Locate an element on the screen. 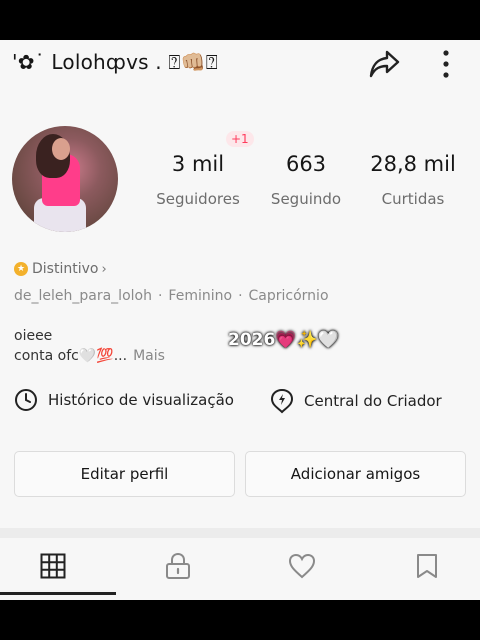 The height and width of the screenshot is (640, 480). chevron-right-icon: › is located at coordinates (104, 269).